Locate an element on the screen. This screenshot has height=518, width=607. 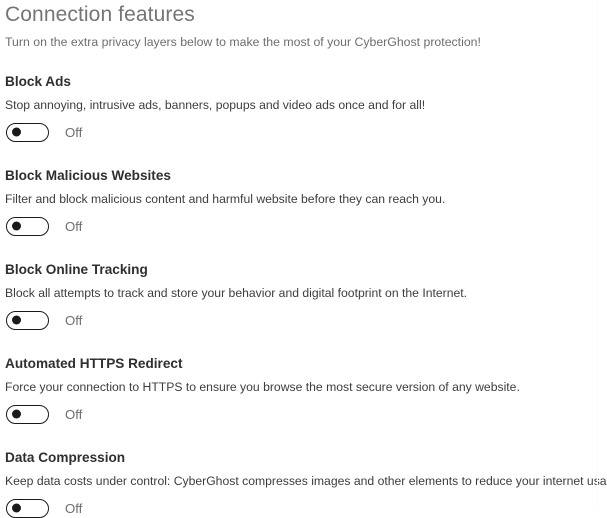
feature-title: Data Compression is located at coordinates (65, 457).